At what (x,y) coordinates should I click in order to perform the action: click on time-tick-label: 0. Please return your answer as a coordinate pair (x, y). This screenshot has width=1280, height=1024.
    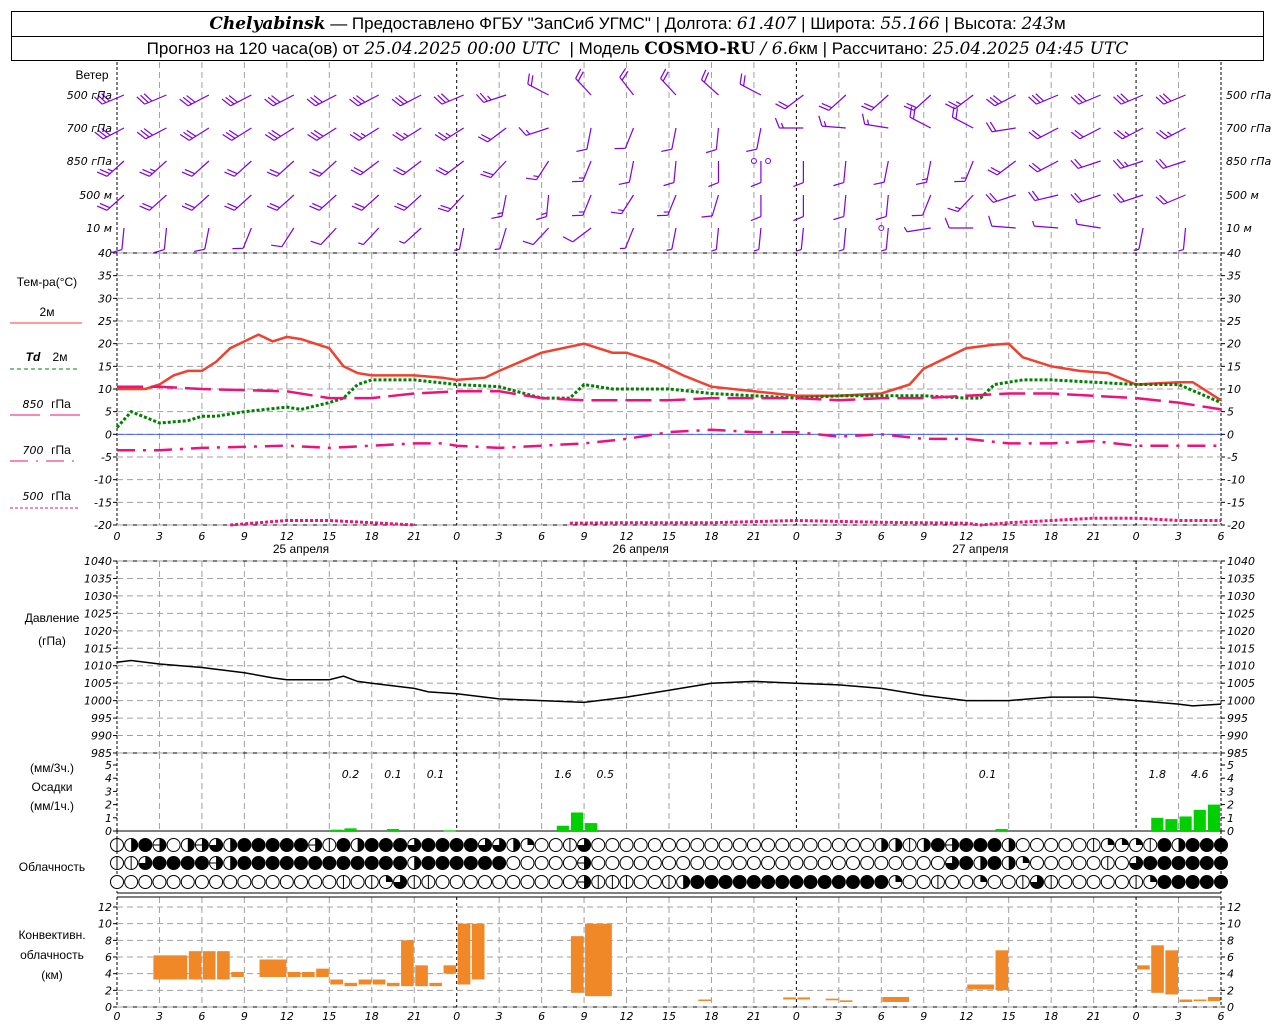
    Looking at the image, I should click on (1136, 1016).